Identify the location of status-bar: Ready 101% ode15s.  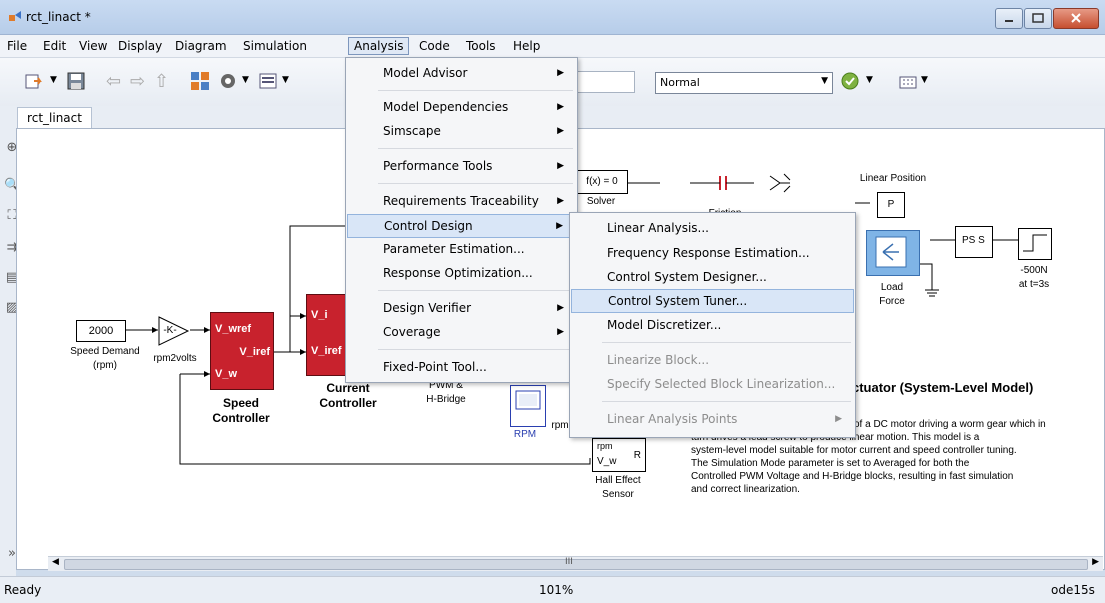
(552, 589).